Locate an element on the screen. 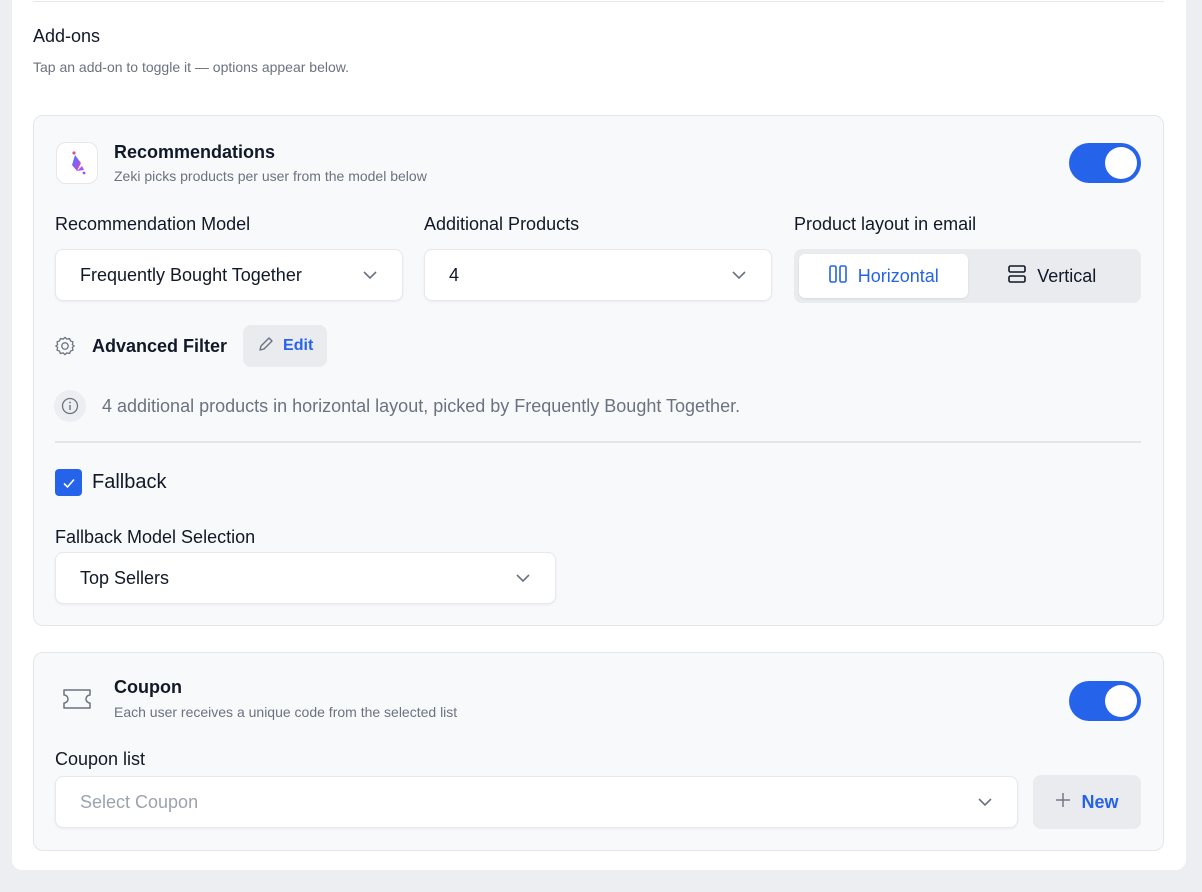  check-icon is located at coordinates (68, 483).